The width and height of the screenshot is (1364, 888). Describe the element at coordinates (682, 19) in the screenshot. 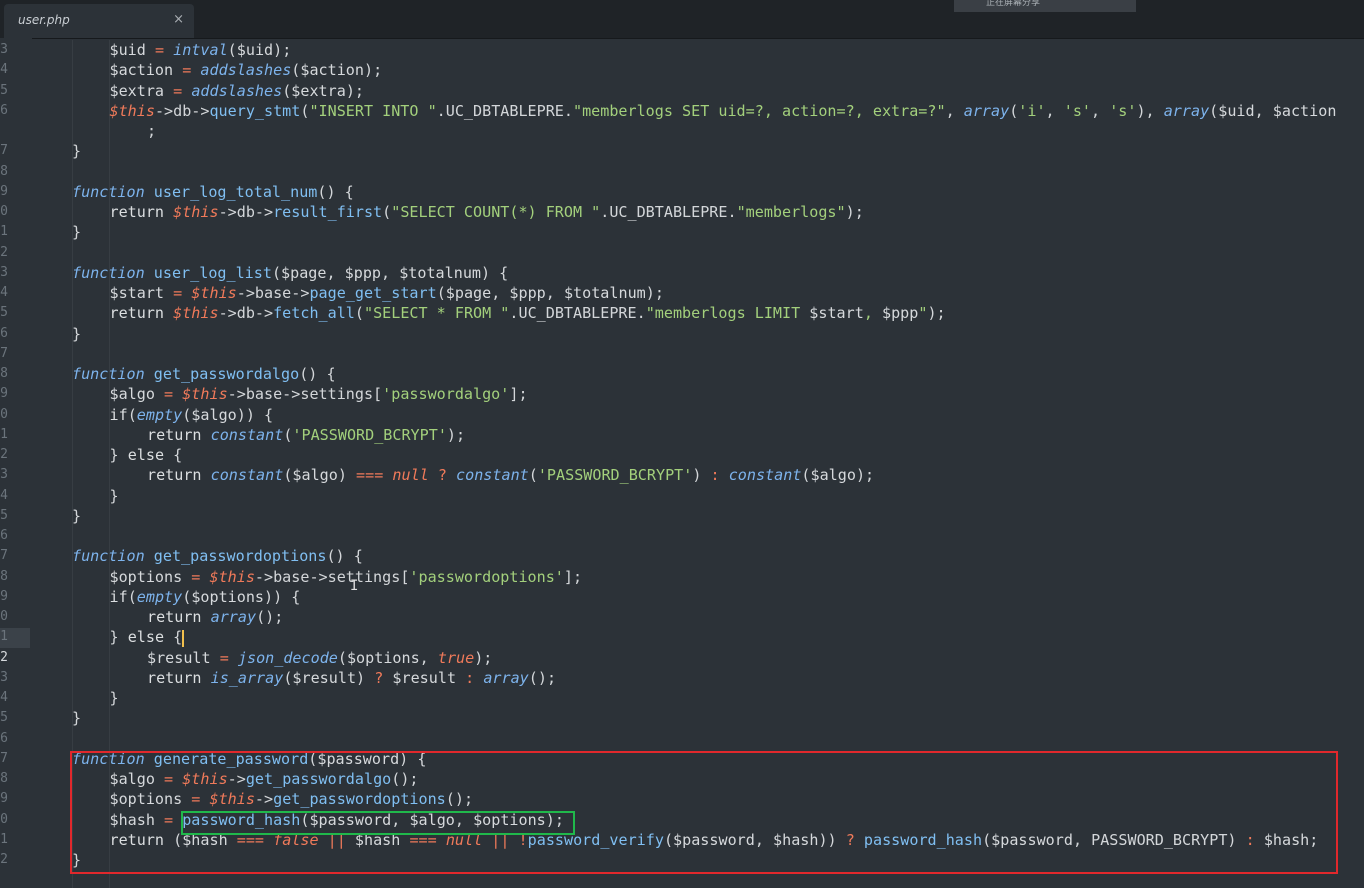

I see `tab-bar: user.php × 正在屏幕分享` at that location.